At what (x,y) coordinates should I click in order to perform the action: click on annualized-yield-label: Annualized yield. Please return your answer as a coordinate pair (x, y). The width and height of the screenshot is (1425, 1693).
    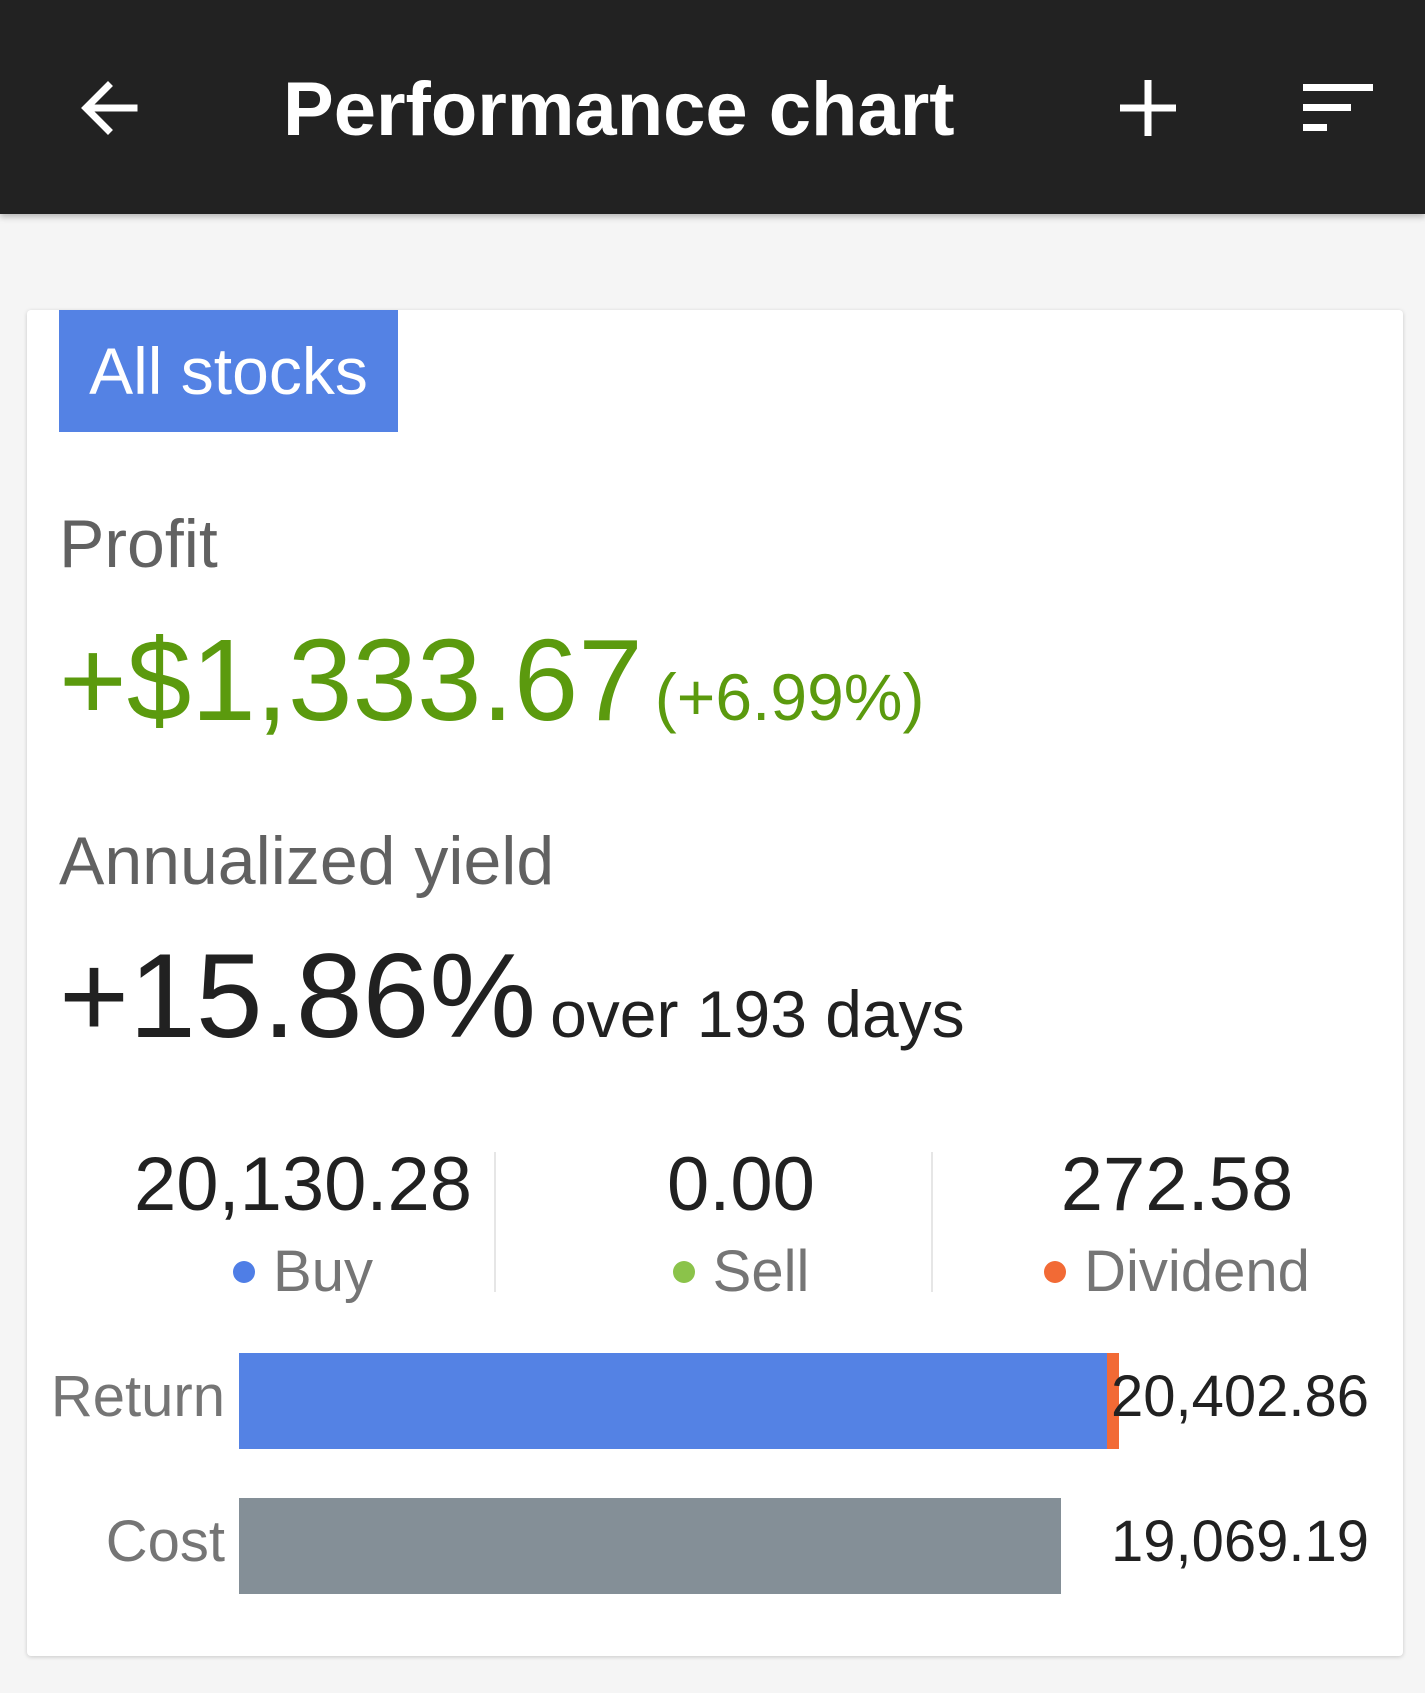
    Looking at the image, I should click on (307, 861).